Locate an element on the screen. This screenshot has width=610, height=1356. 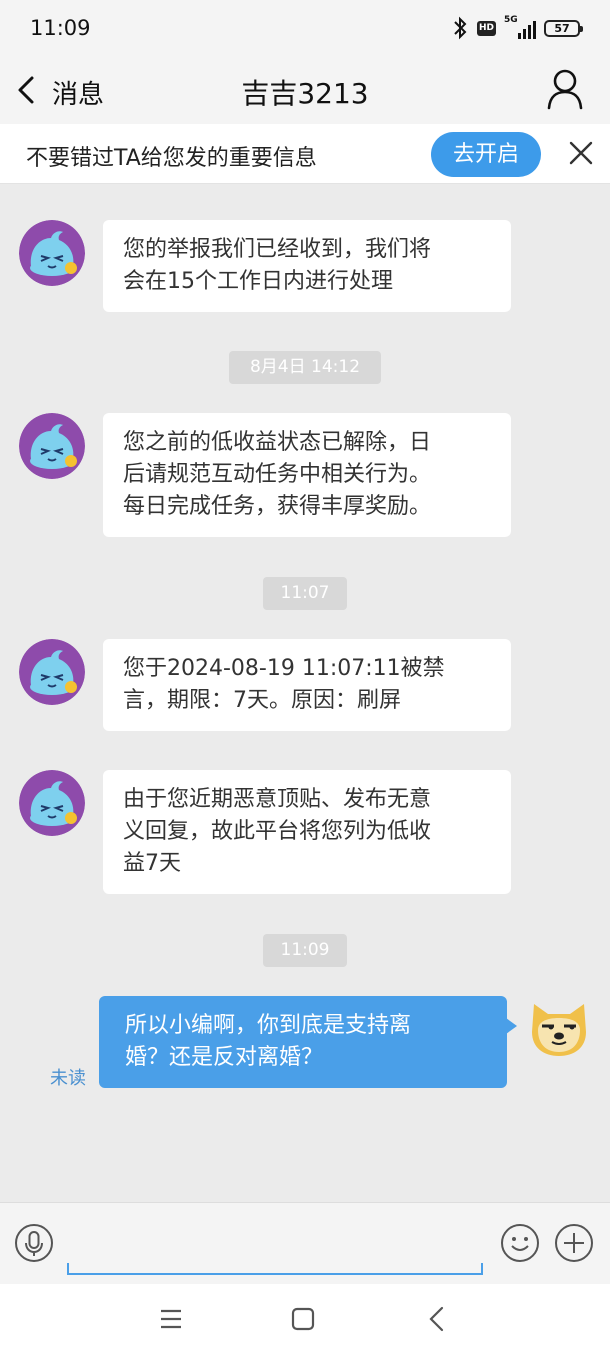
input-bar is located at coordinates (305, 1243).